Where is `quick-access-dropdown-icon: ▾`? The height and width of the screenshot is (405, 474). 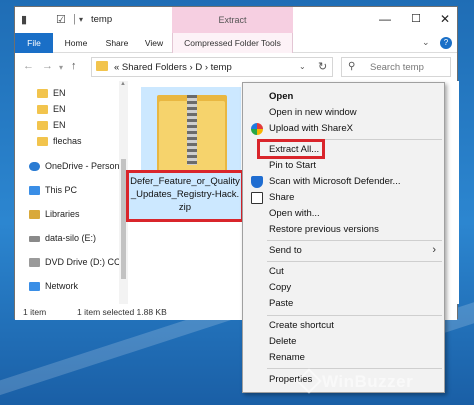 quick-access-dropdown-icon: ▾ is located at coordinates (81, 19).